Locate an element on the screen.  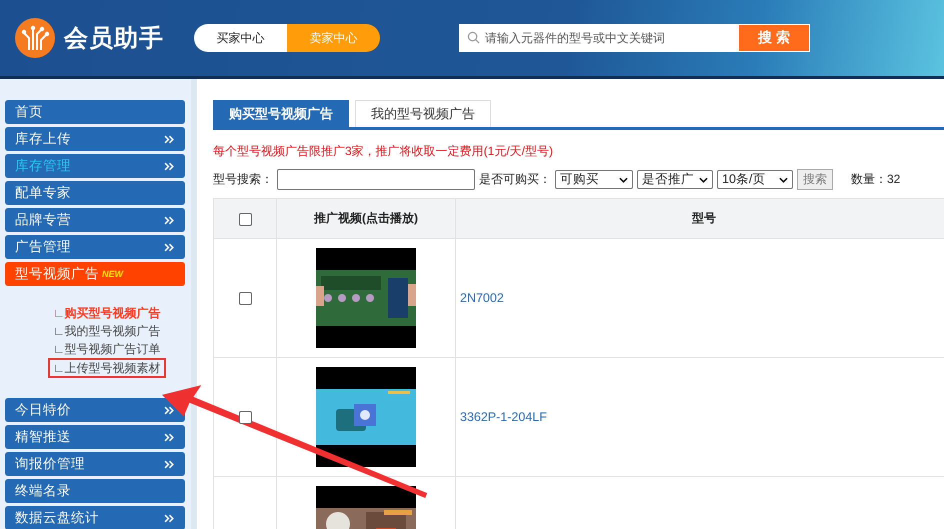
sidebar-item: 型号视频广告 NEW is located at coordinates (95, 274).